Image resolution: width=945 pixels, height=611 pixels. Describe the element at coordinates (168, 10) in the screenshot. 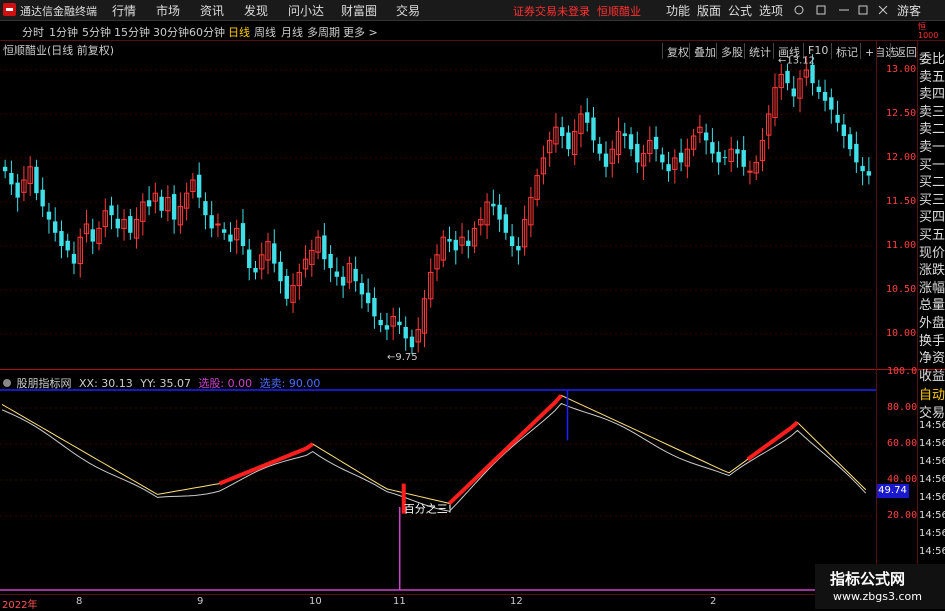

I see `menu-market: 市场` at that location.